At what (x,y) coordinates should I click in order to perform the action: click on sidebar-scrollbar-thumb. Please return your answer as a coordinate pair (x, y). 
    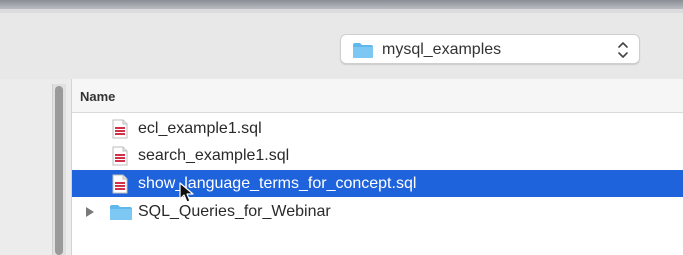
    Looking at the image, I should click on (59, 170).